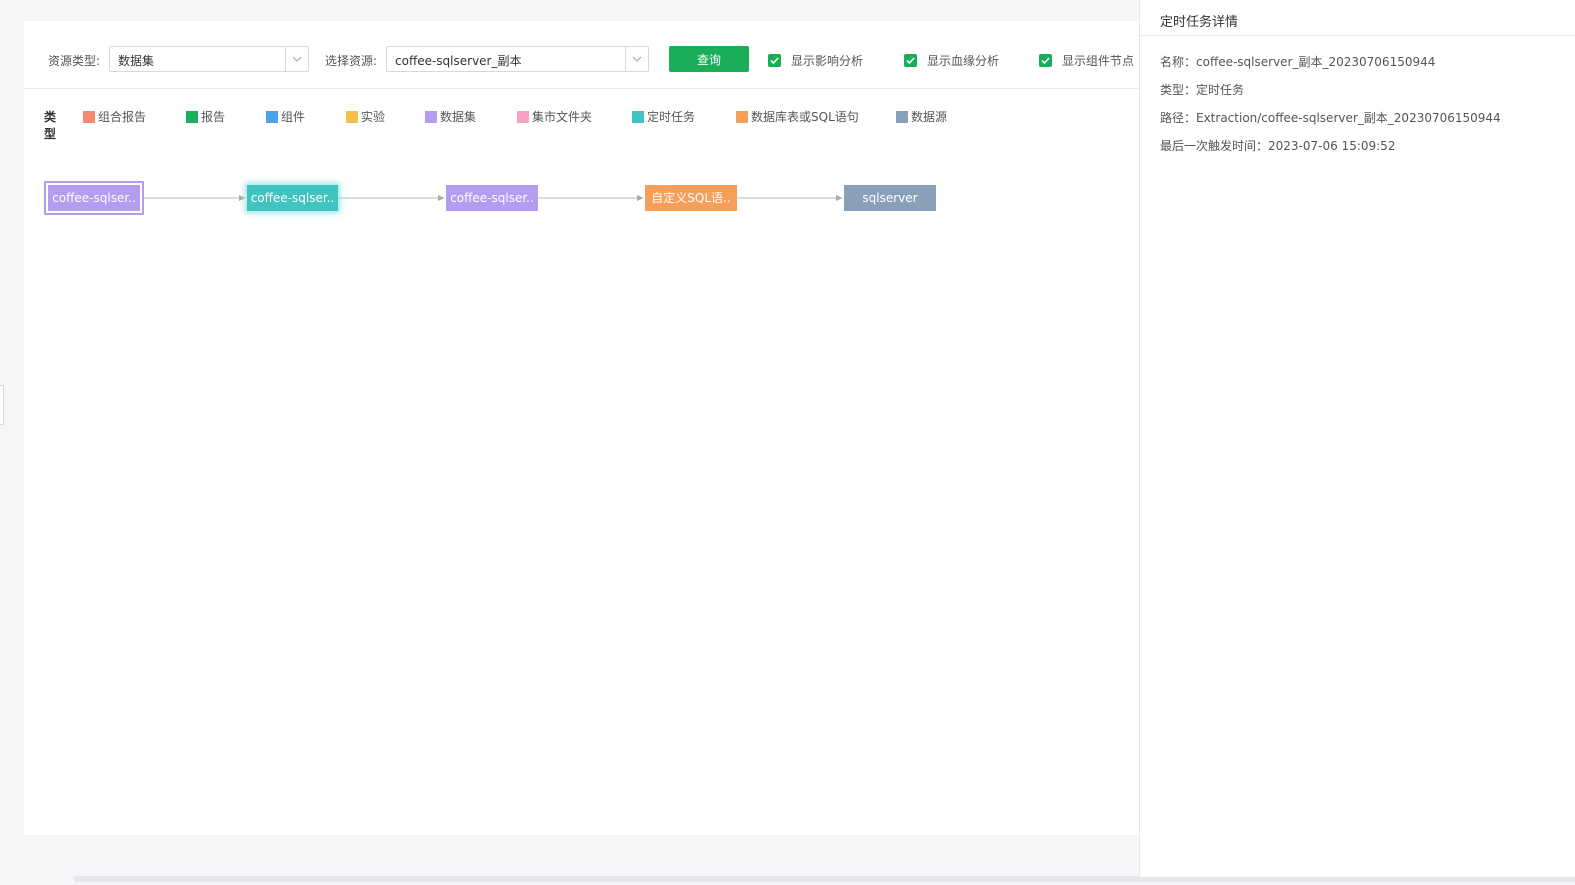  I want to click on legend-item-label: 数据集, so click(458, 117).